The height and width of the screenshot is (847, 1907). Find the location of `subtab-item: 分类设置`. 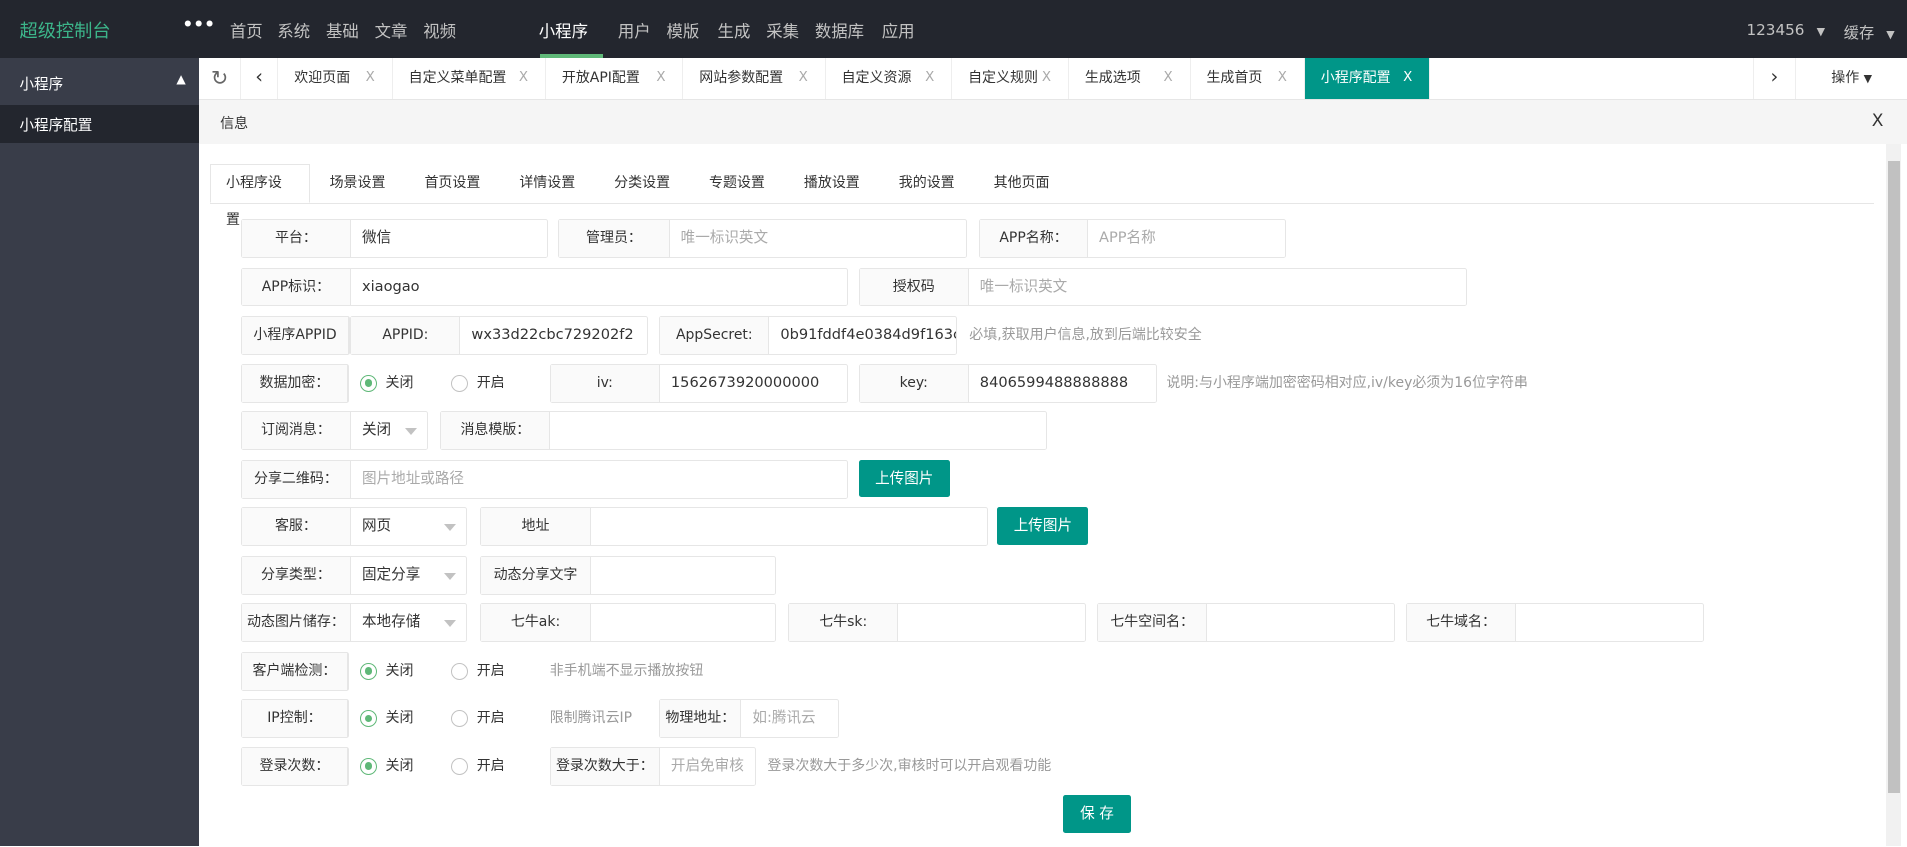

subtab-item: 分类设置 is located at coordinates (642, 183).